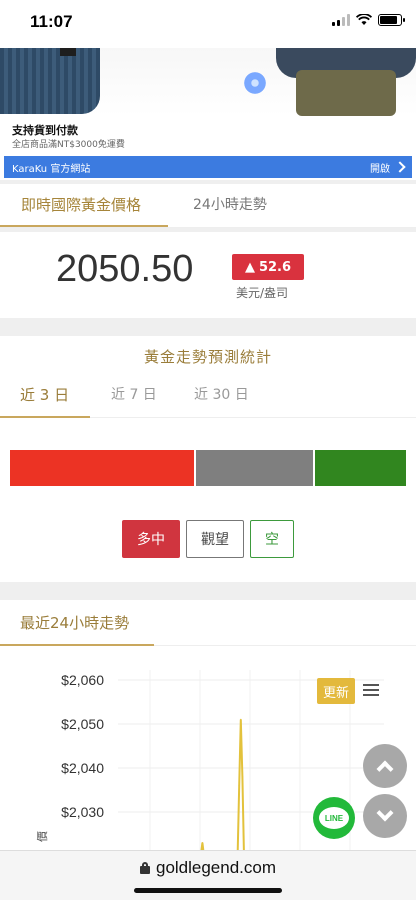 Image resolution: width=416 pixels, height=900 pixels. I want to click on ad-image-headline, so click(68, 52).